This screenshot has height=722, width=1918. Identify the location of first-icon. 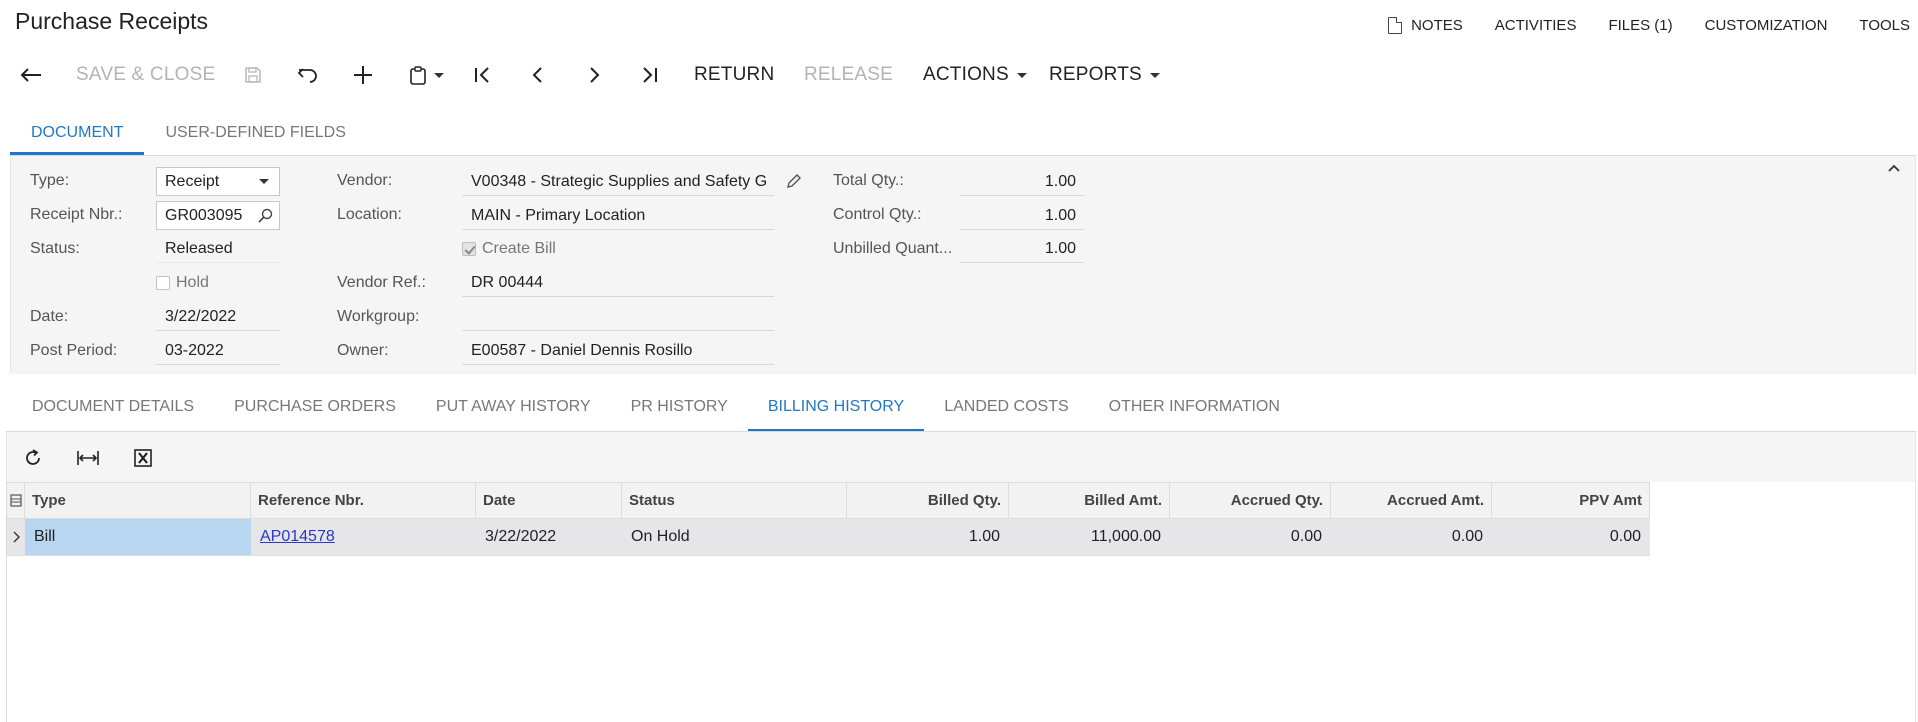
(482, 75).